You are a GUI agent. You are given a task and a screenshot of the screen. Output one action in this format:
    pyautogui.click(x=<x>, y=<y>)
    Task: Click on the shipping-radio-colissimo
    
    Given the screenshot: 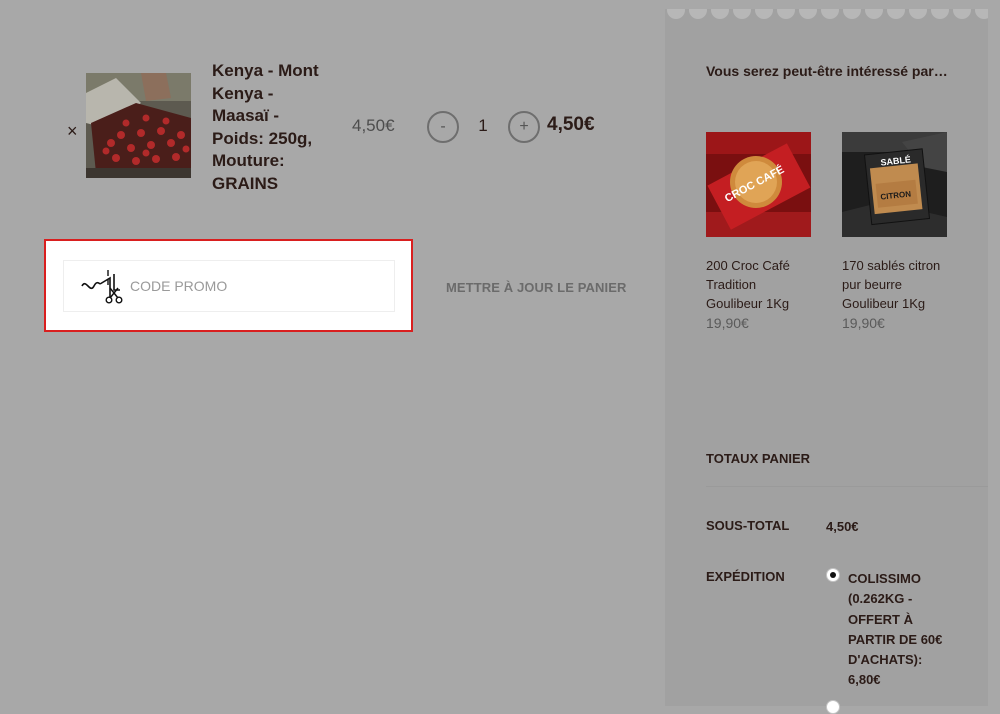 What is the action you would take?
    pyautogui.click(x=833, y=575)
    